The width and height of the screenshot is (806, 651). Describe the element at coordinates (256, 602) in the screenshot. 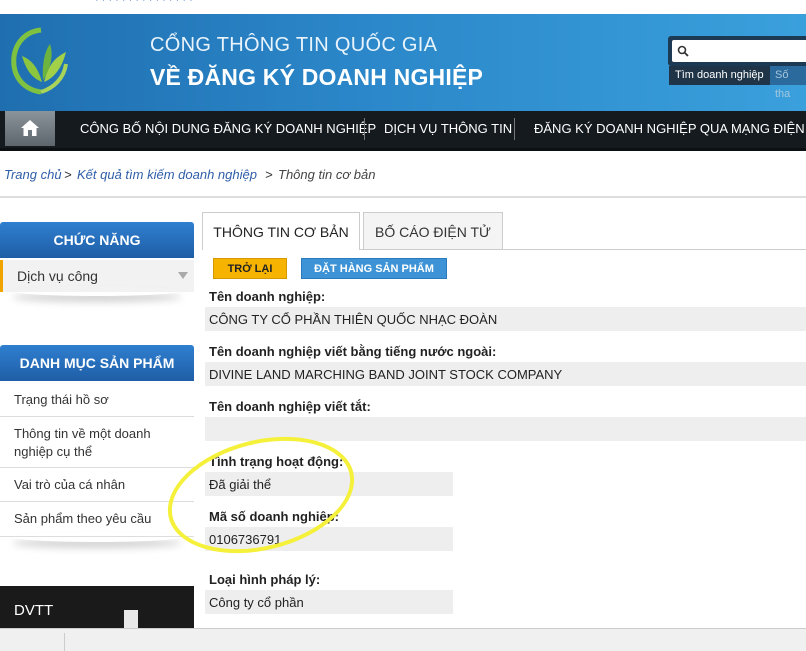

I see `legal-type-text: Công ty cổ phần` at that location.